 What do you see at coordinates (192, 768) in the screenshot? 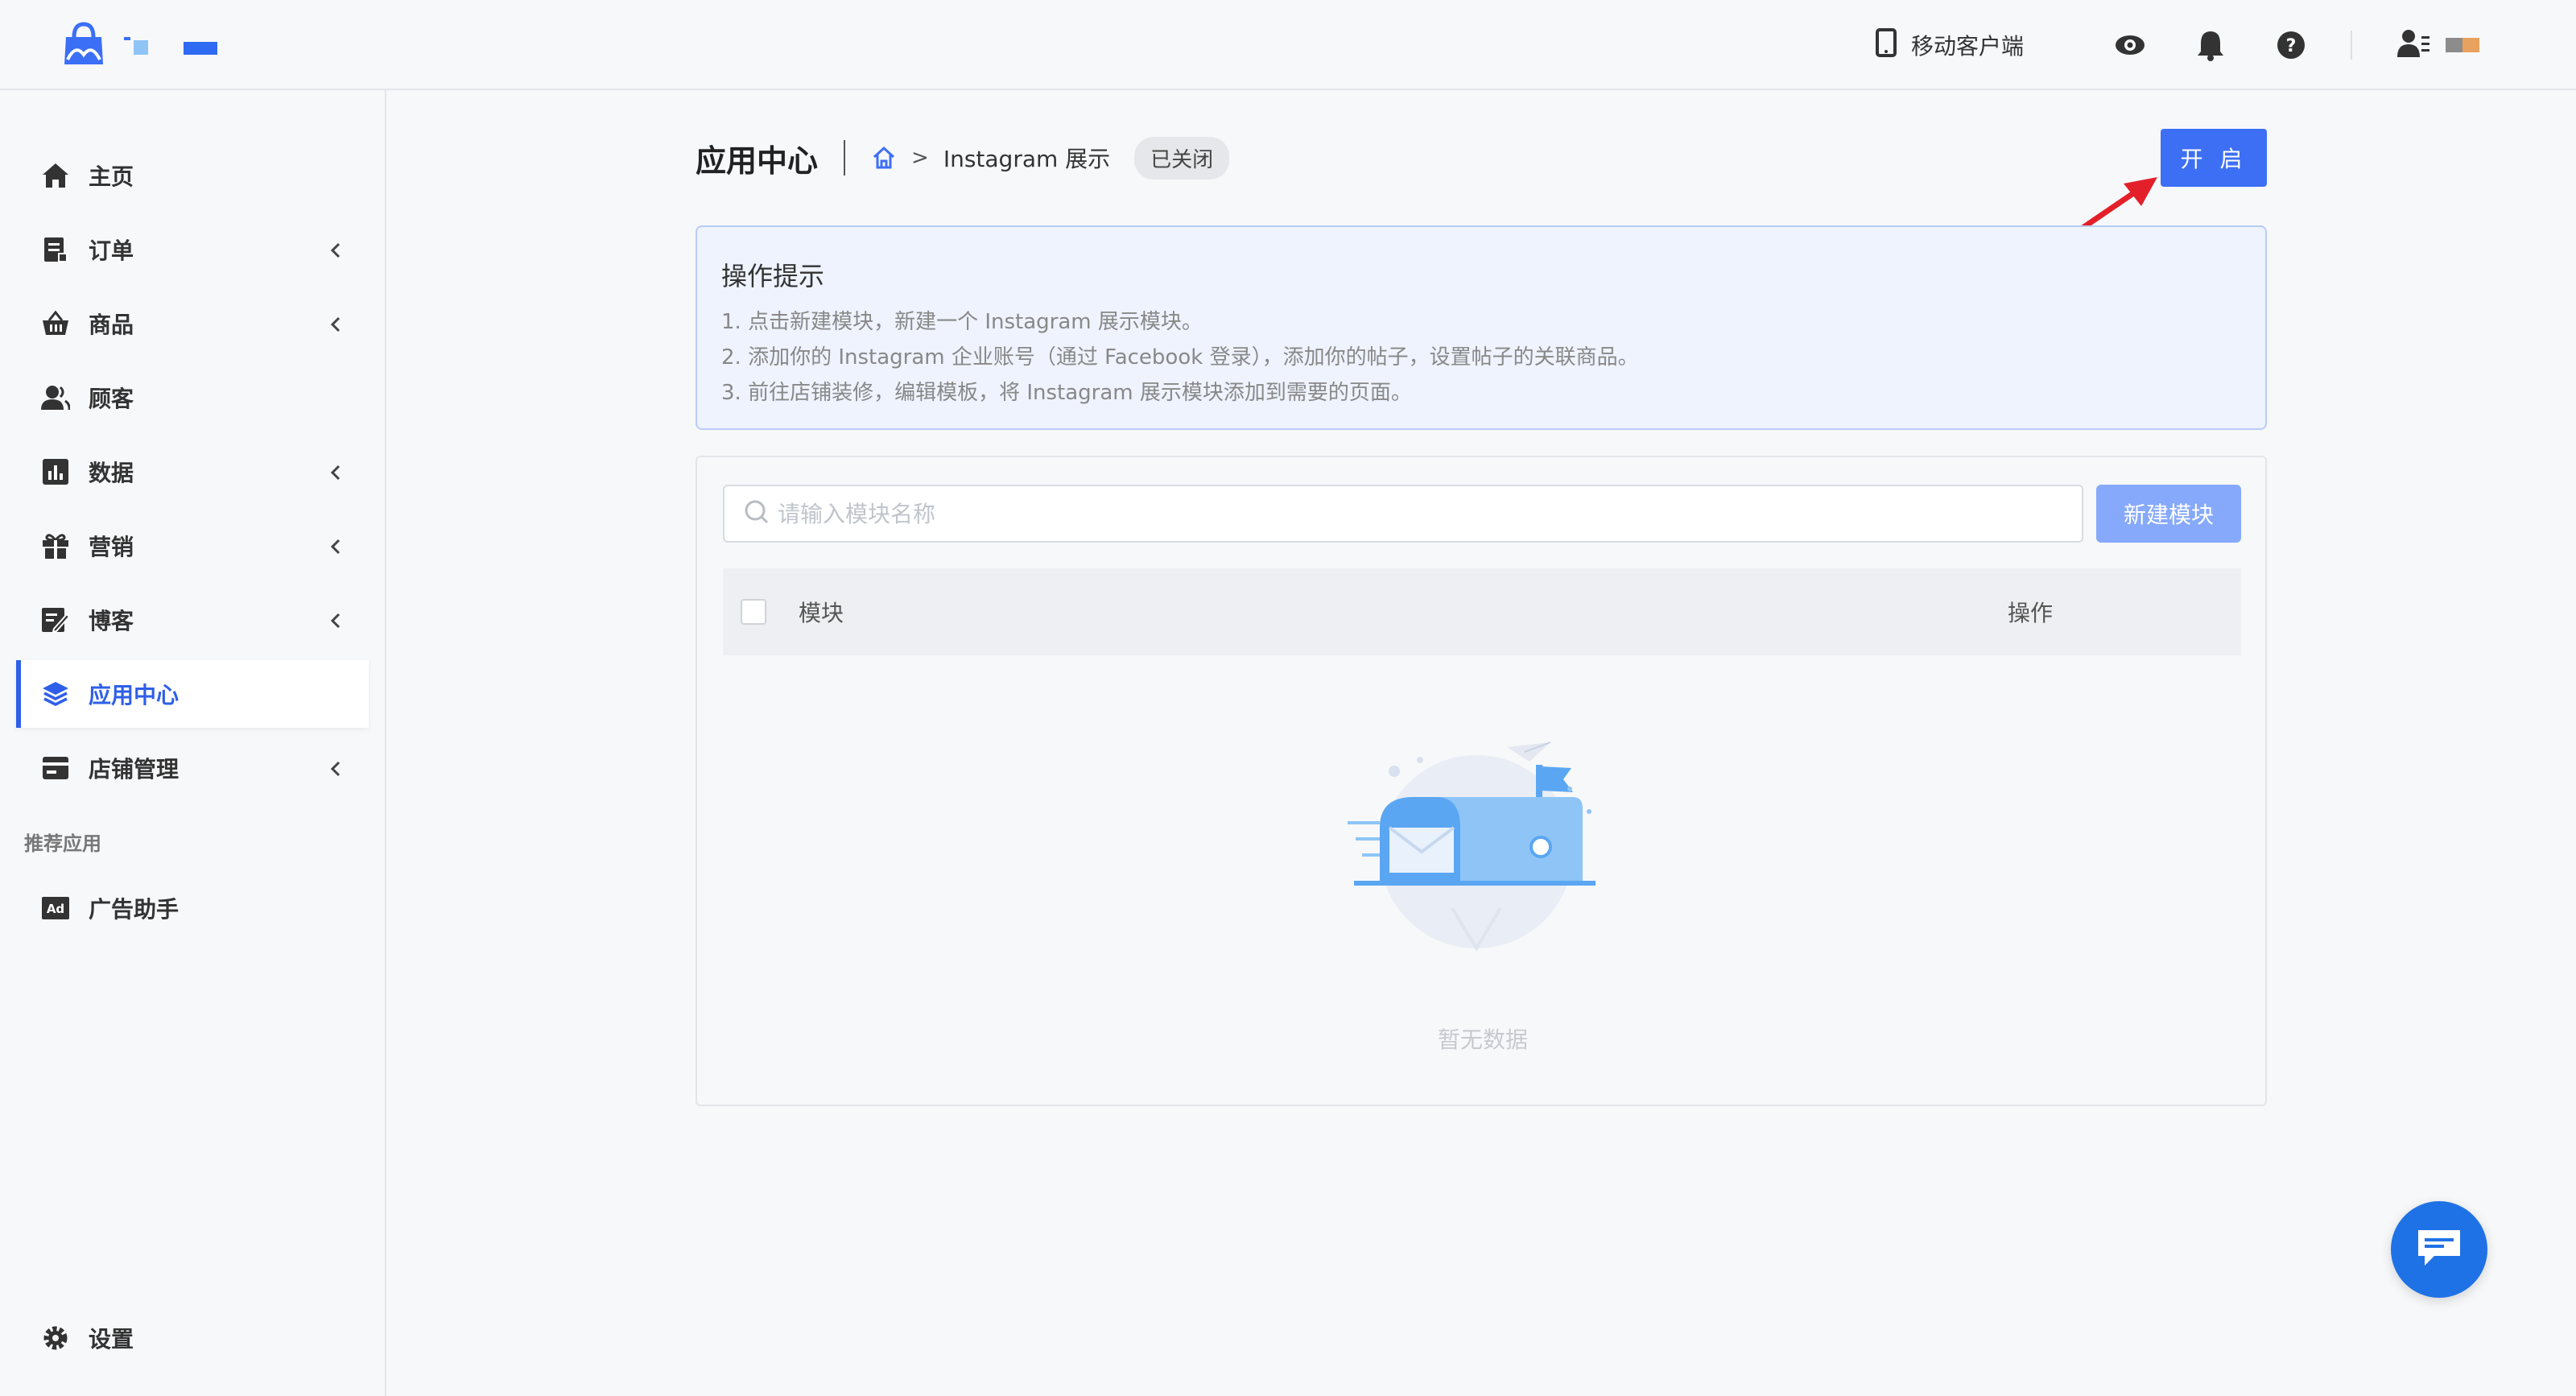
I see `sidebar-item-store-management: 店铺管理` at bounding box center [192, 768].